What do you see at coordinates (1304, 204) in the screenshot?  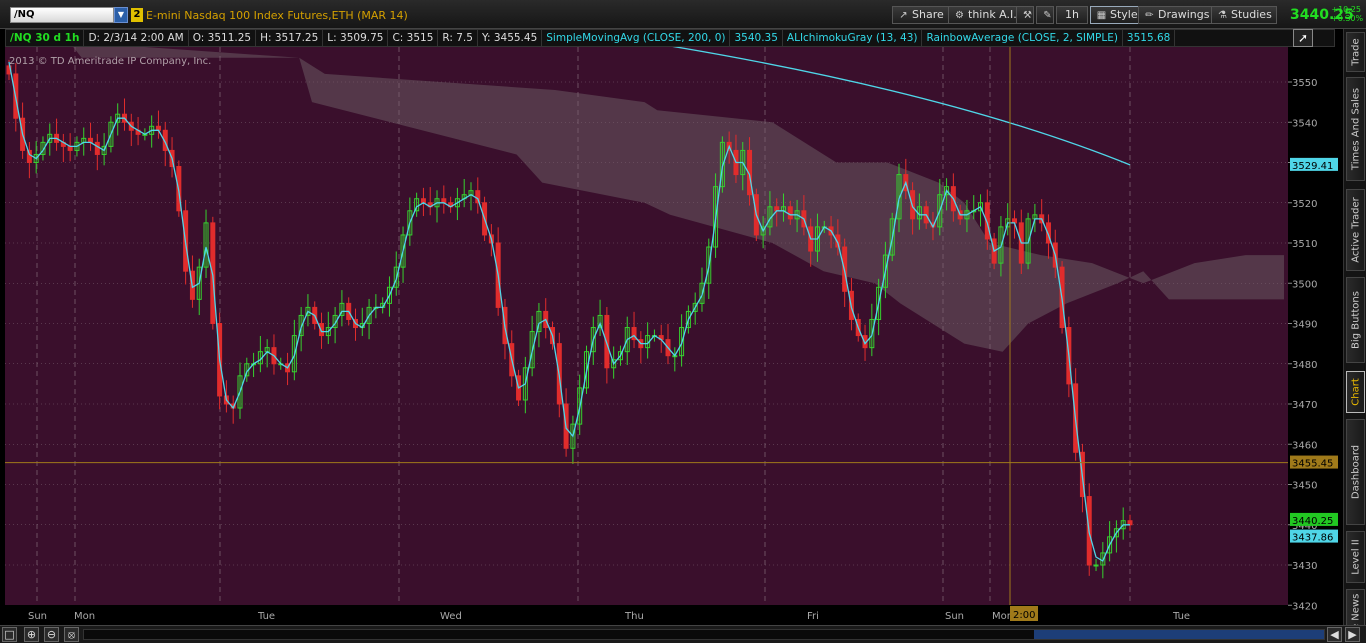 I see `price-tick-label: 3520` at bounding box center [1304, 204].